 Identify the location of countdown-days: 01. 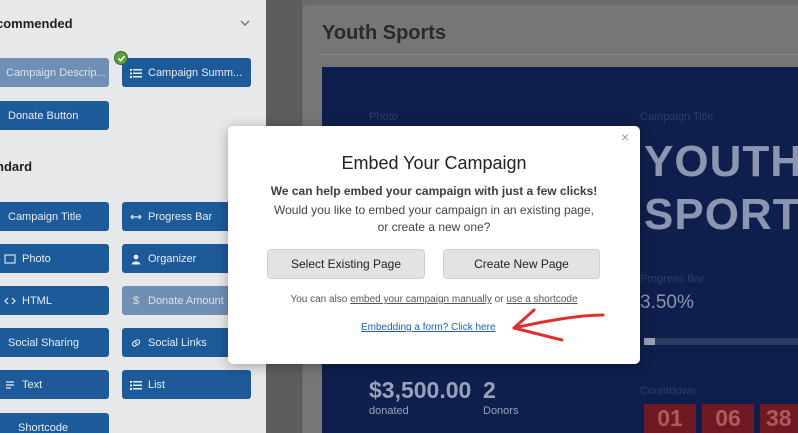
(670, 418).